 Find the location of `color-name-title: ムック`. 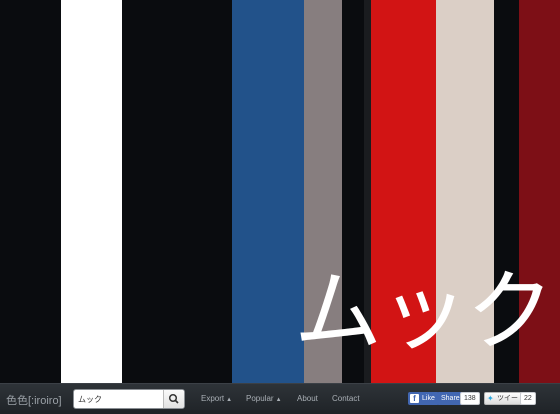

color-name-title: ムック is located at coordinates (423, 311).